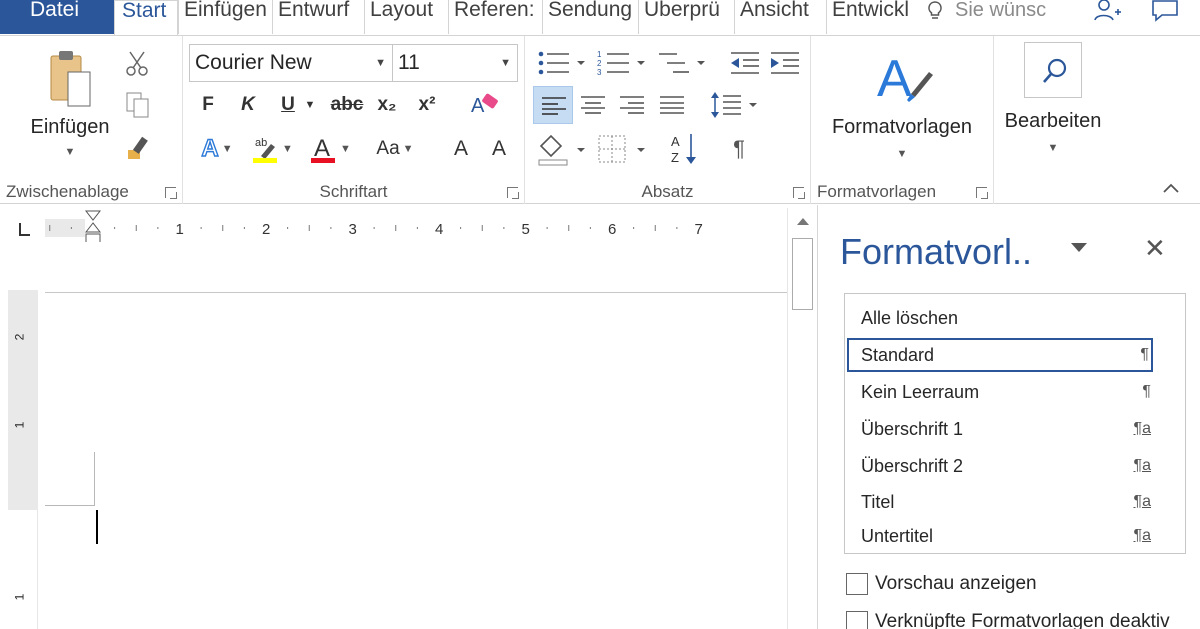 The image size is (1200, 629). What do you see at coordinates (388, 148) in the screenshot?
I see `change-case-label: Aa` at bounding box center [388, 148].